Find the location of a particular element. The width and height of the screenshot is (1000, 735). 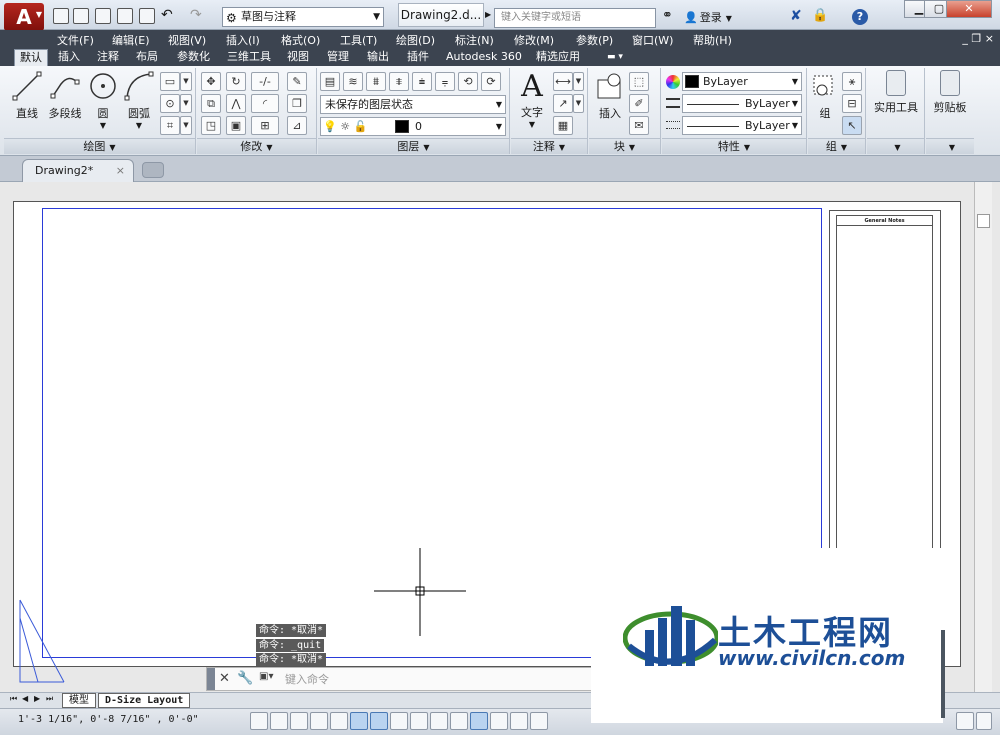

rectangle-icon: ▭ is located at coordinates (170, 81).